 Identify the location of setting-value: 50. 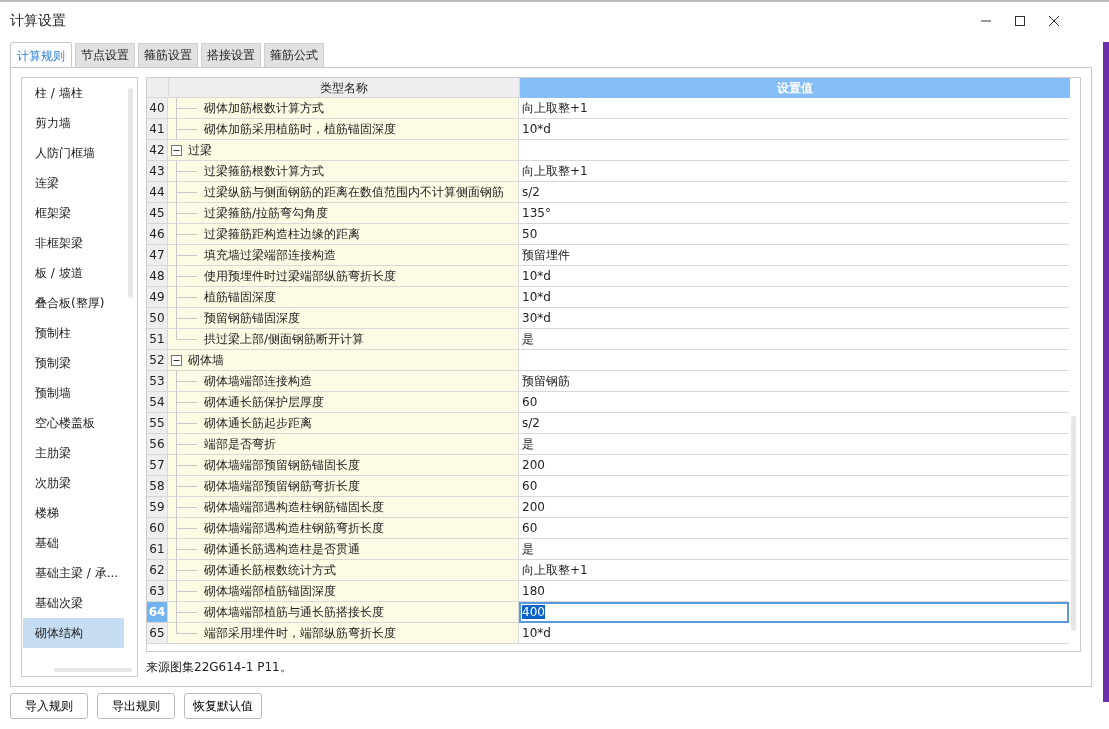
(529, 234).